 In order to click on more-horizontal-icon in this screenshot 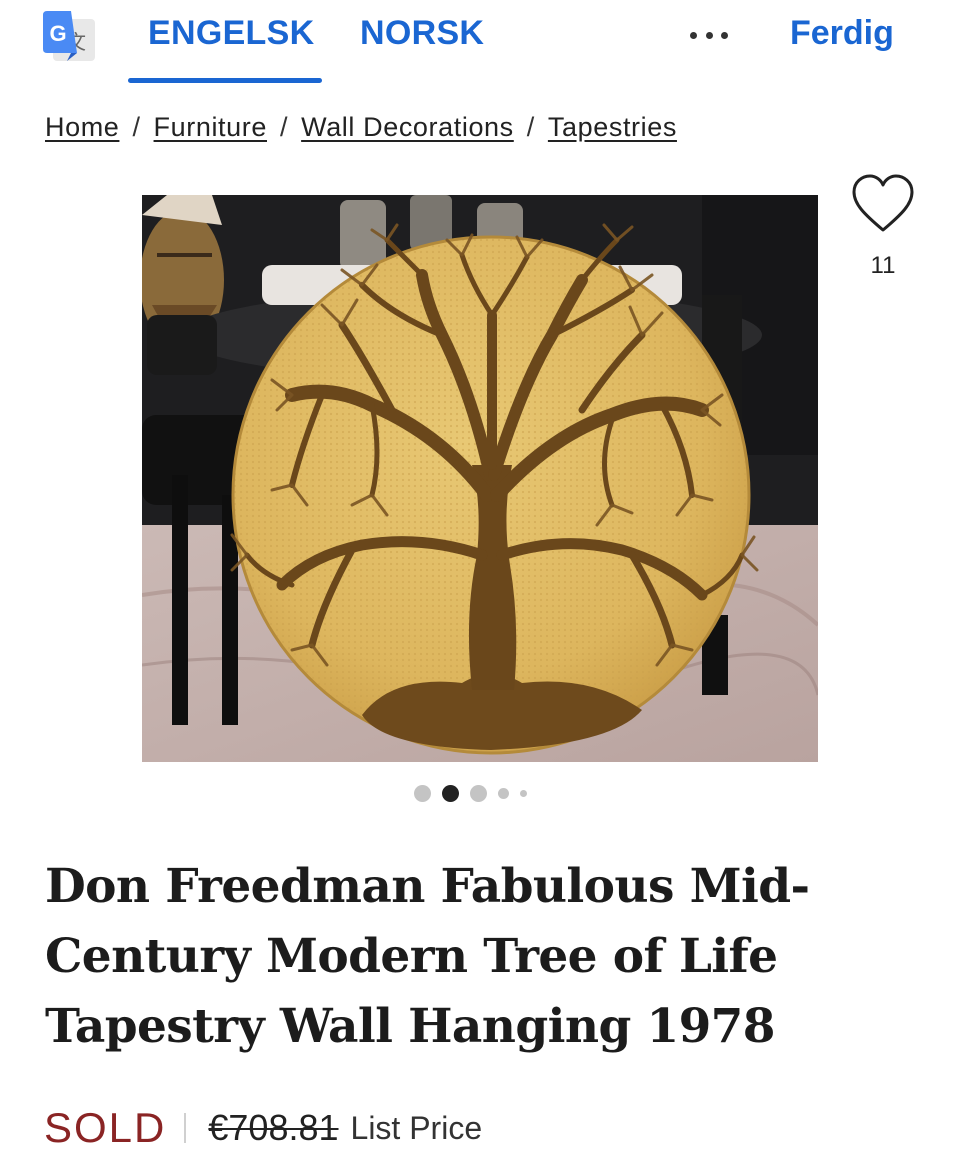, I will do `click(709, 35)`.